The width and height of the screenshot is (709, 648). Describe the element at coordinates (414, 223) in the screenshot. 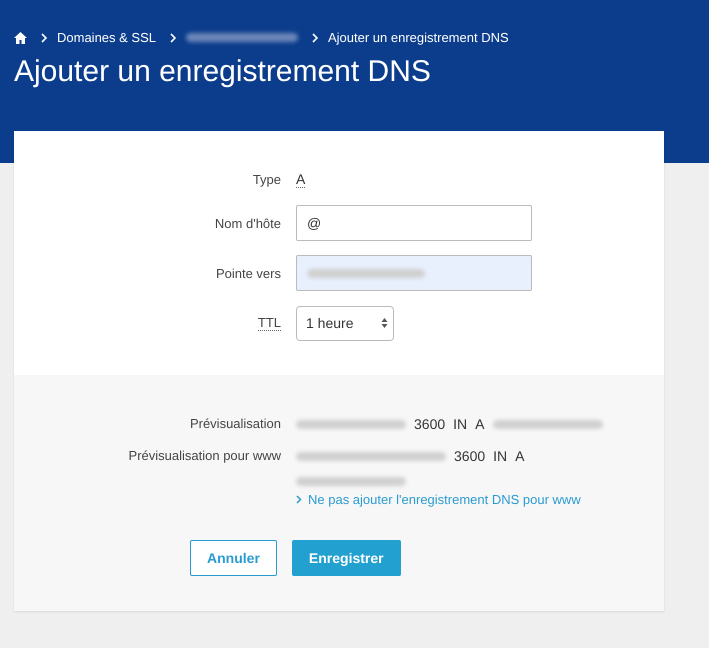

I see `hostname-field: @` at that location.